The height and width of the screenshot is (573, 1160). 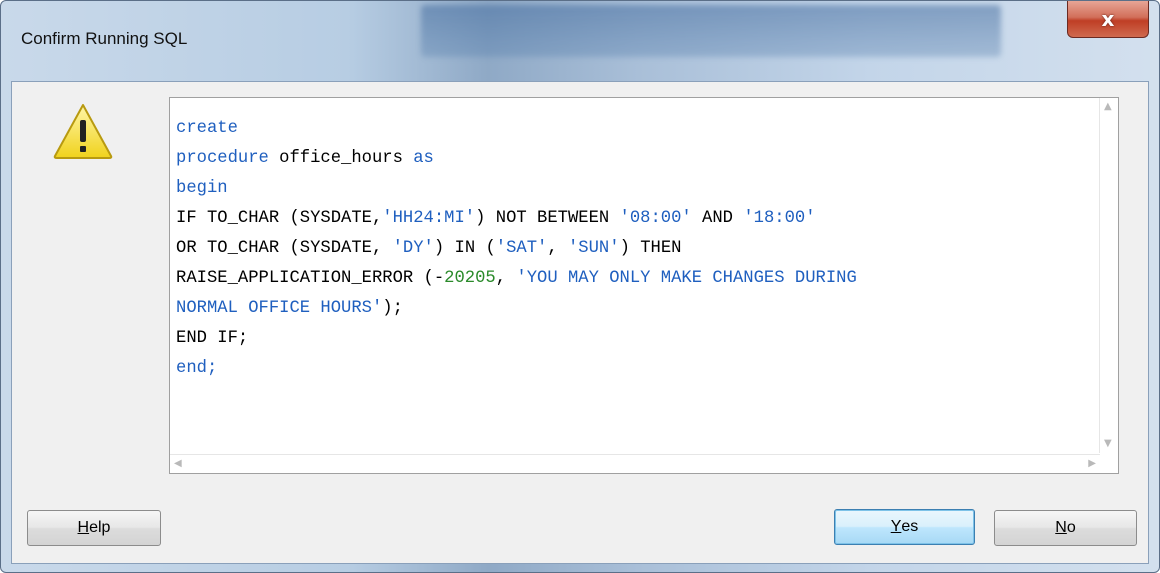 I want to click on window-title: Confirm Running SQL, so click(x=104, y=38).